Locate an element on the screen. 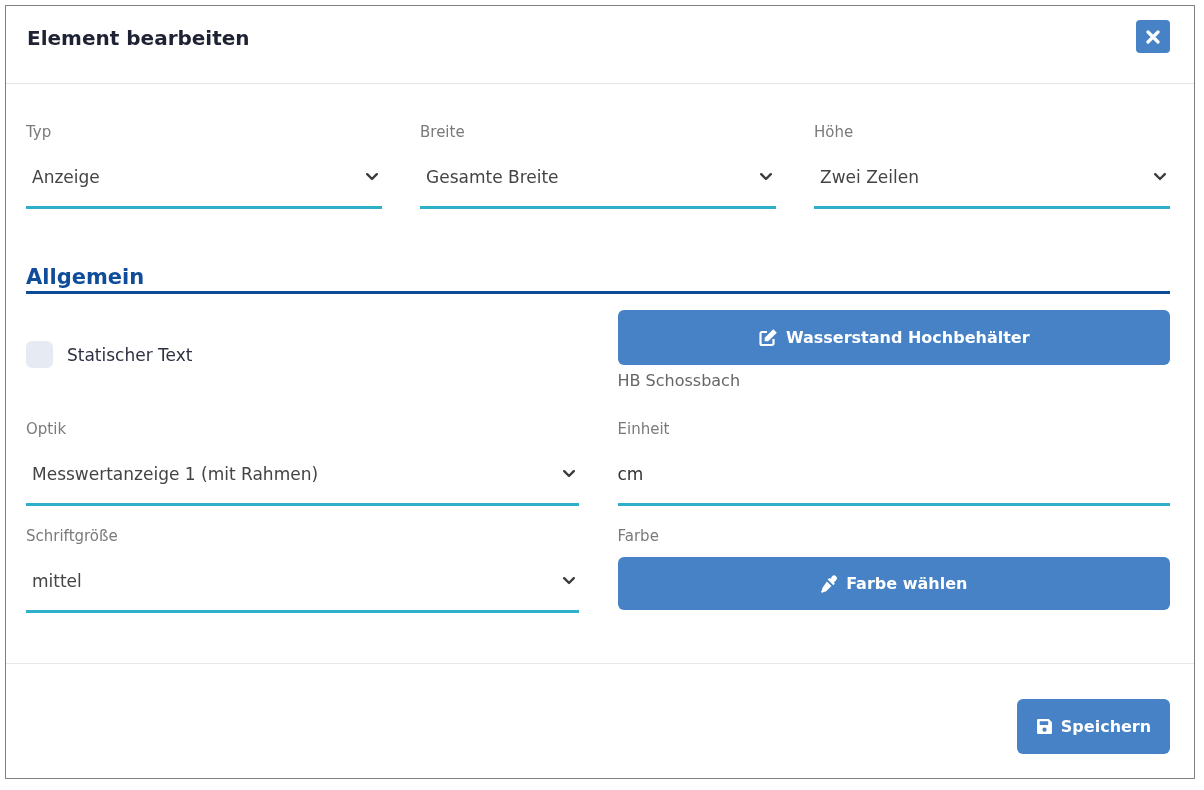  dropdown: Zwei Zeilen is located at coordinates (992, 178).